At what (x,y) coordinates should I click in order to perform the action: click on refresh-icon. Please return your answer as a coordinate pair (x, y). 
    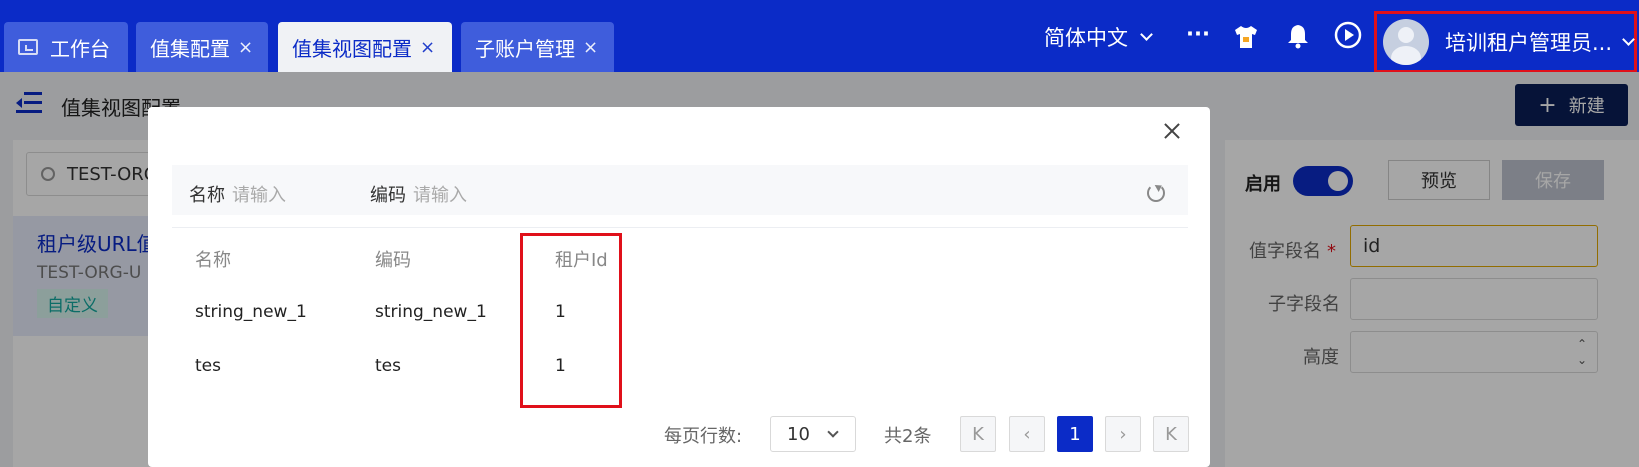
    Looking at the image, I should click on (1156, 193).